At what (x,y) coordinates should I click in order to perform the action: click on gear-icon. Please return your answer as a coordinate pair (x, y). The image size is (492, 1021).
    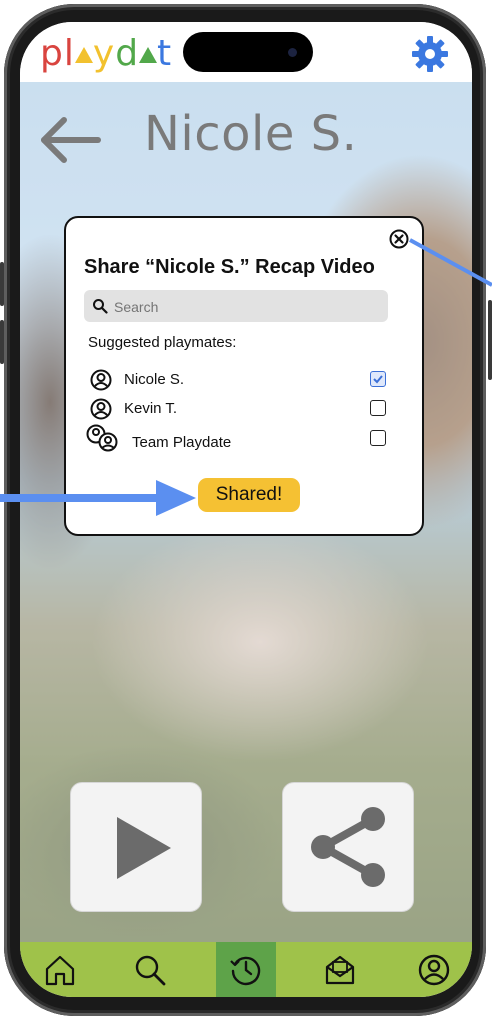
    Looking at the image, I should click on (430, 54).